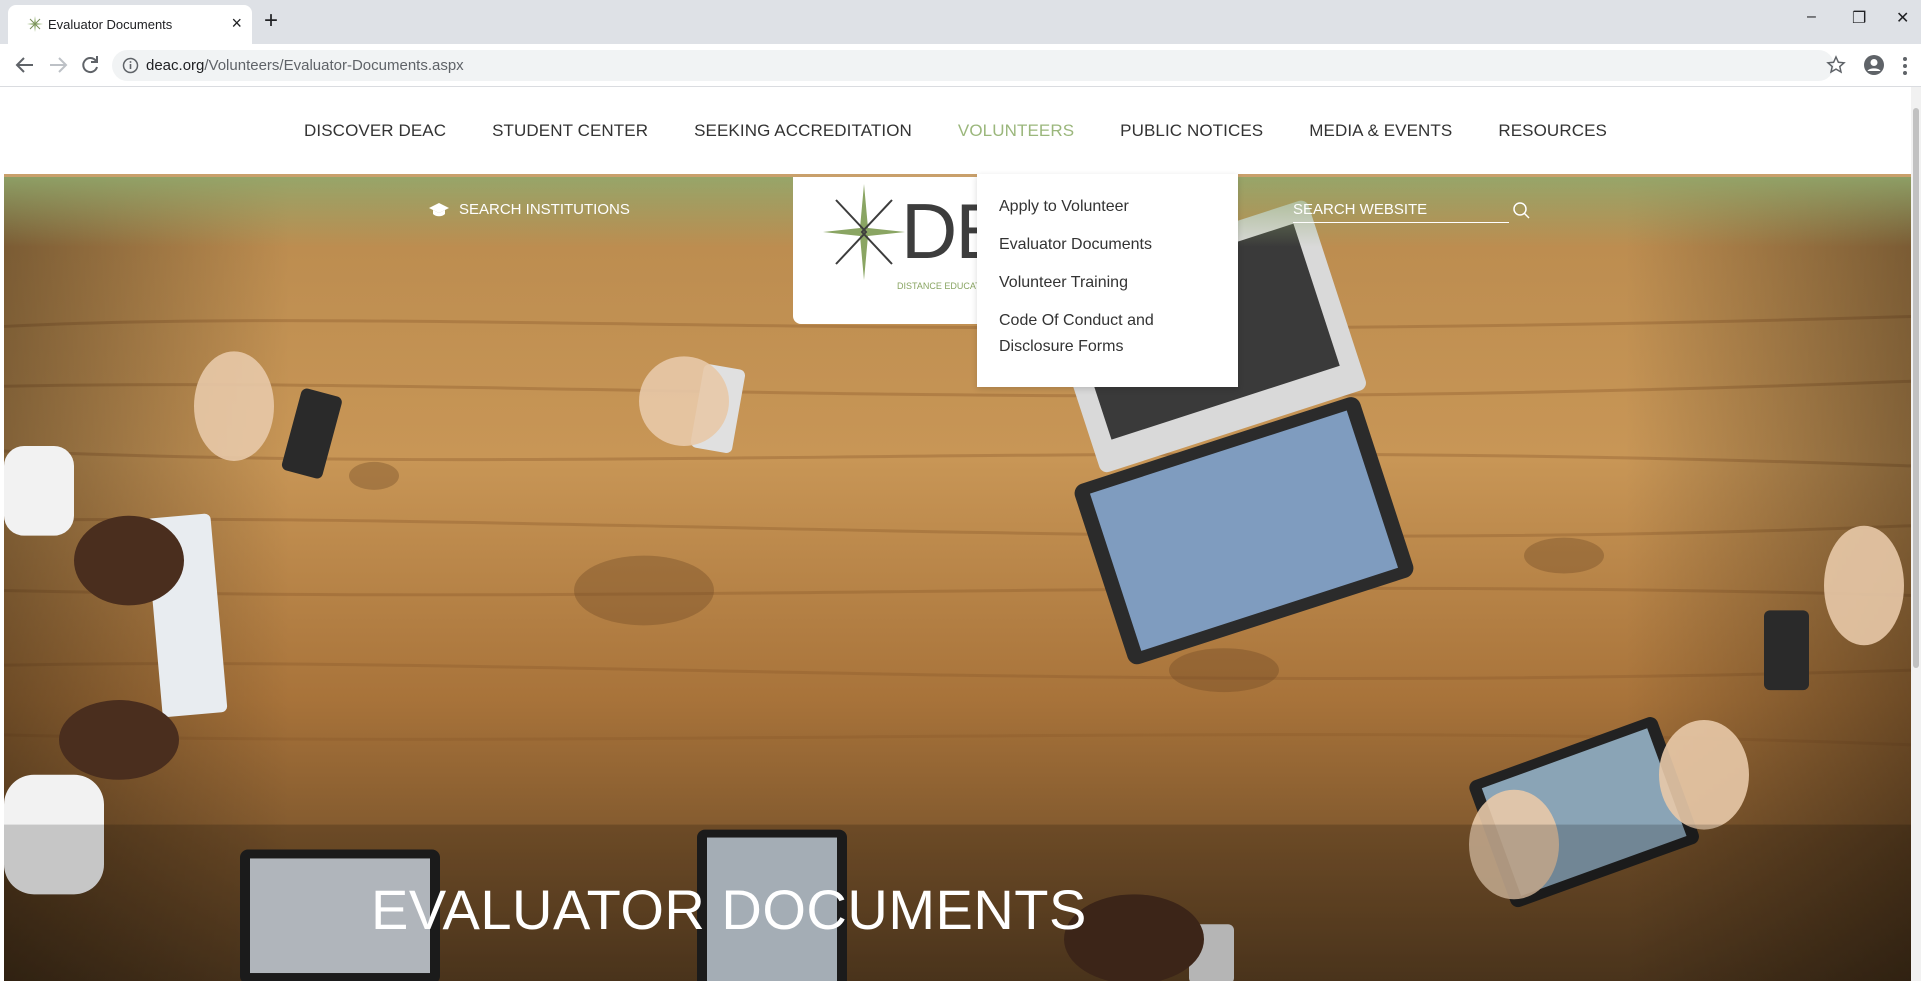  I want to click on back-arrow-icon, so click(25, 65).